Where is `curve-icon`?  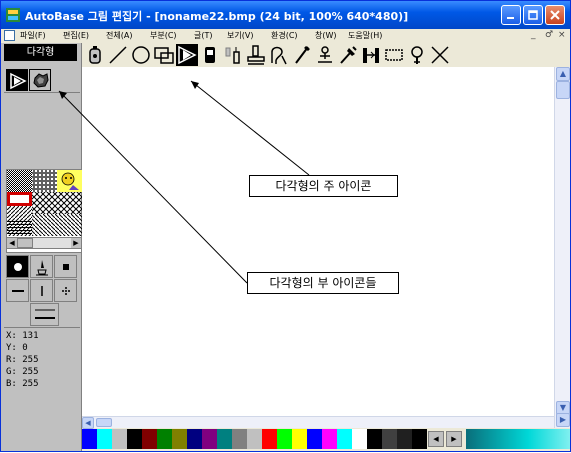 curve-icon is located at coordinates (279, 55).